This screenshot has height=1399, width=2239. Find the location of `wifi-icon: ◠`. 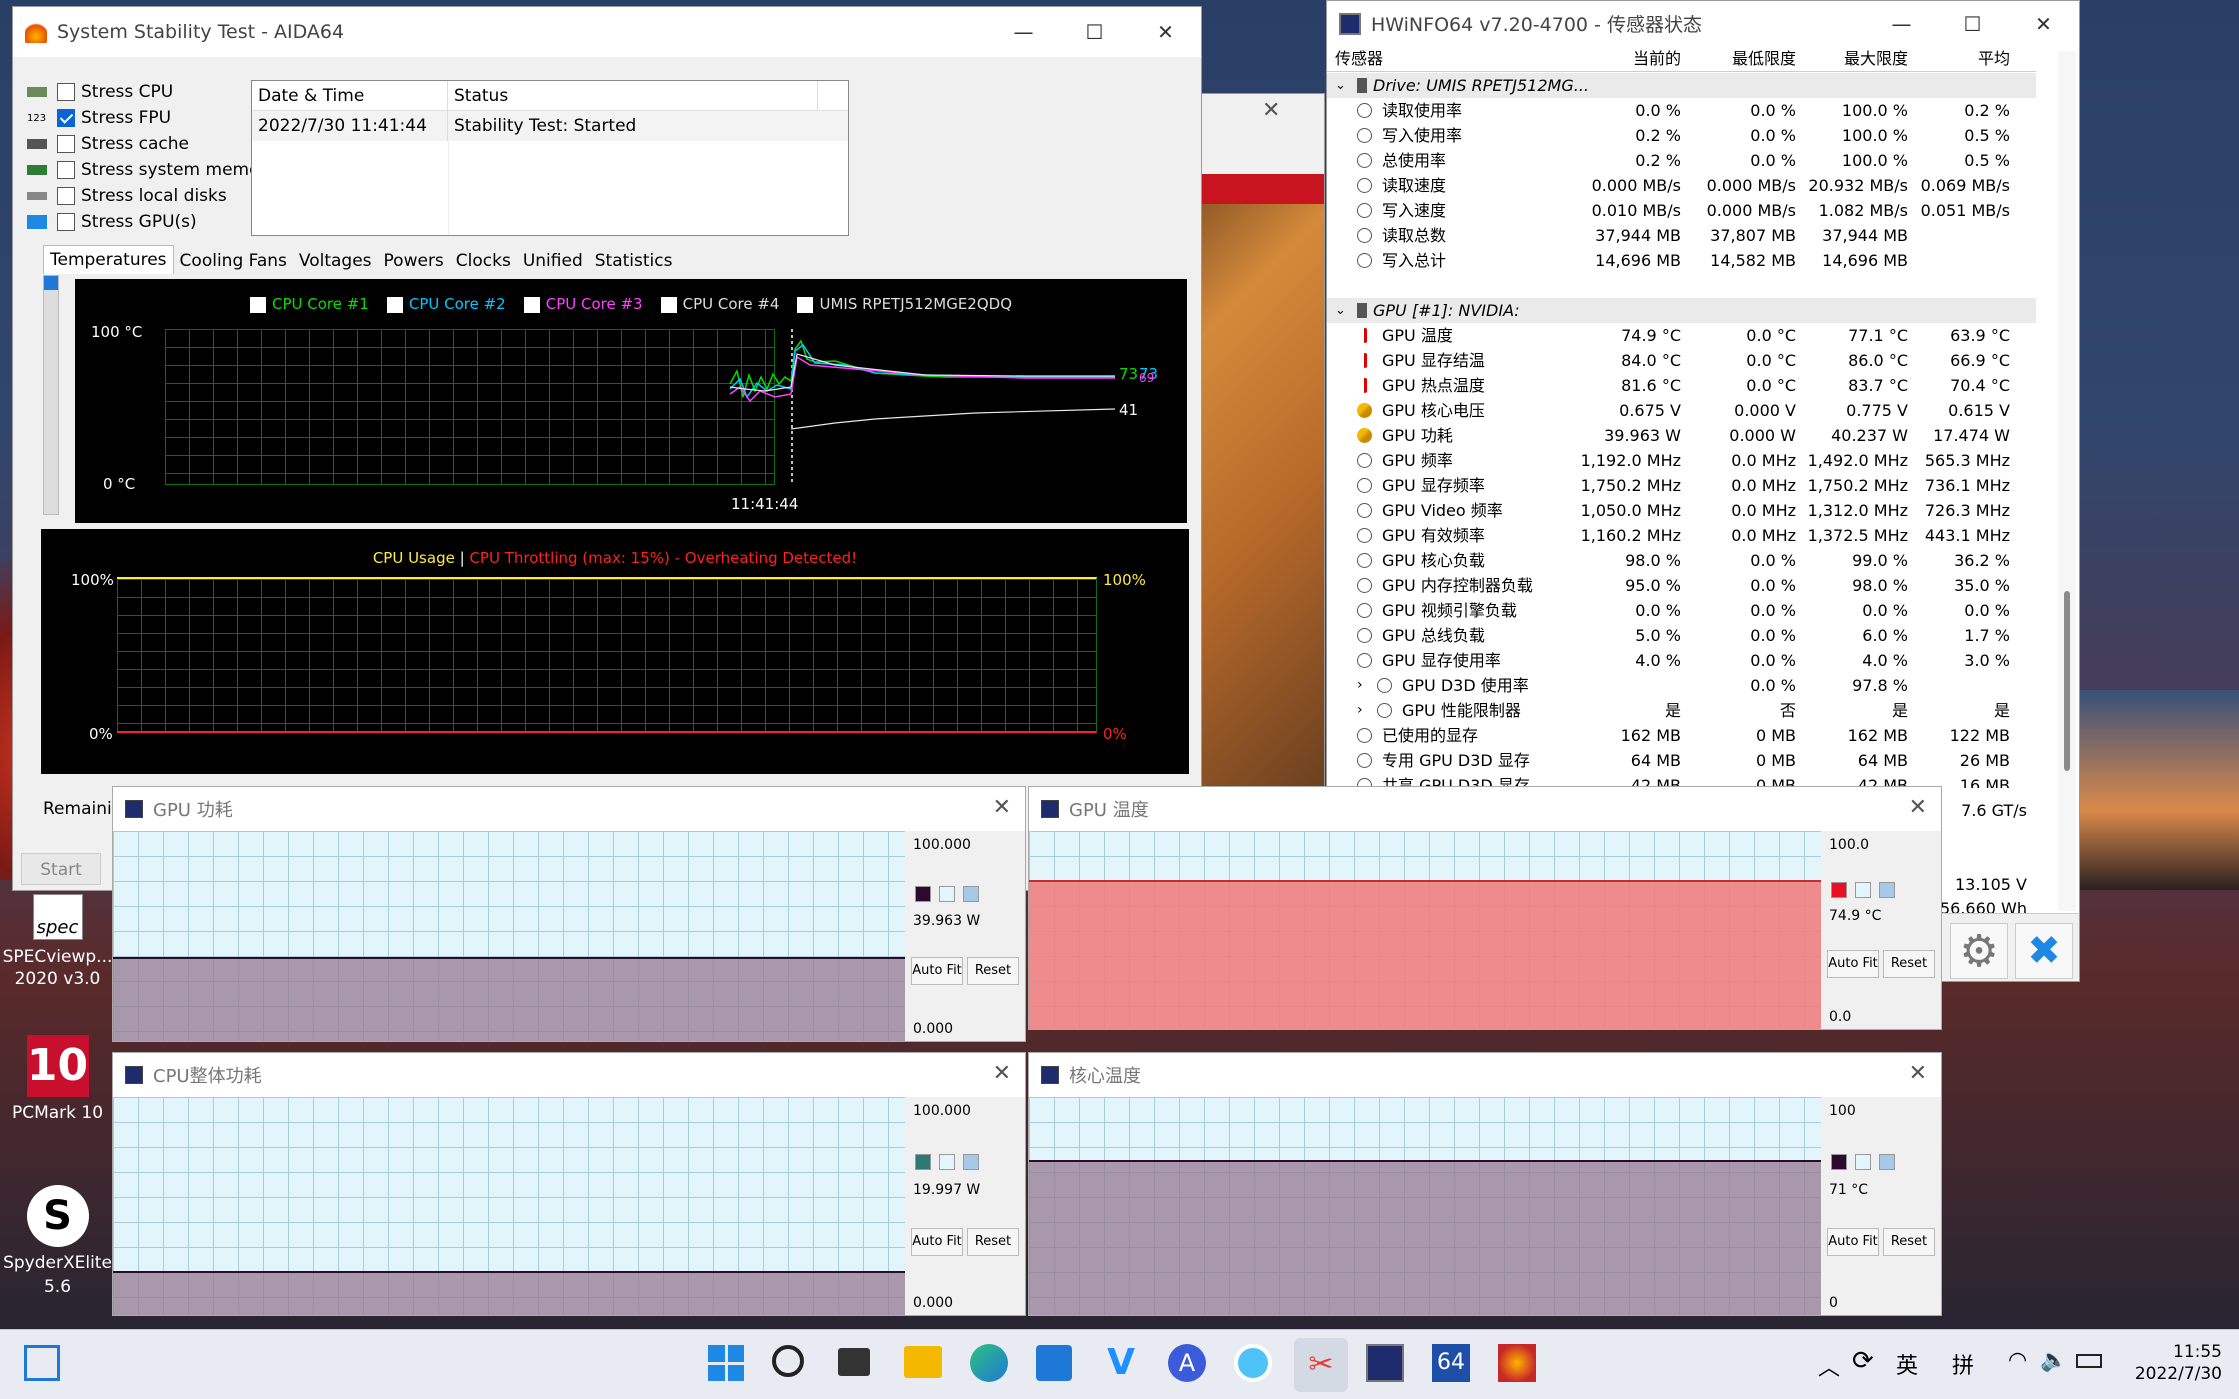

wifi-icon: ◠ is located at coordinates (2017, 1360).